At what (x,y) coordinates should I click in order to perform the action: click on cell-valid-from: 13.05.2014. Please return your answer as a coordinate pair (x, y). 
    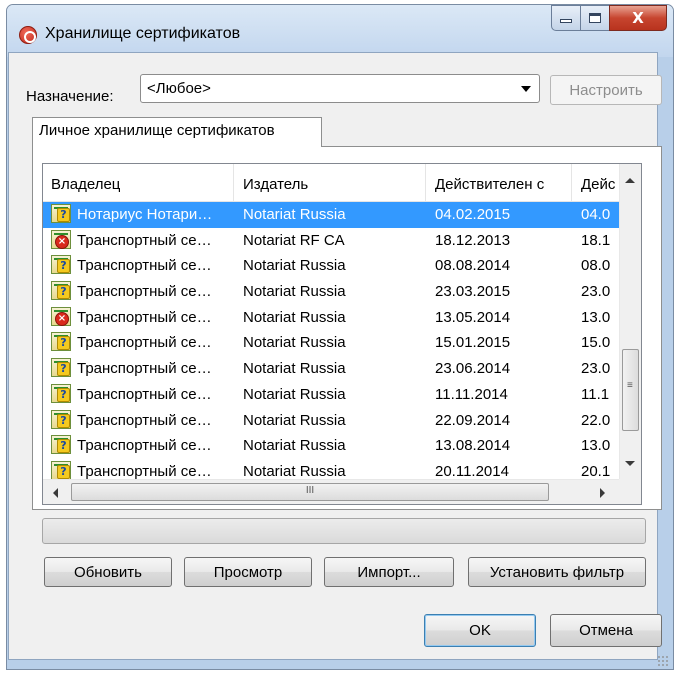
    Looking at the image, I should click on (473, 317).